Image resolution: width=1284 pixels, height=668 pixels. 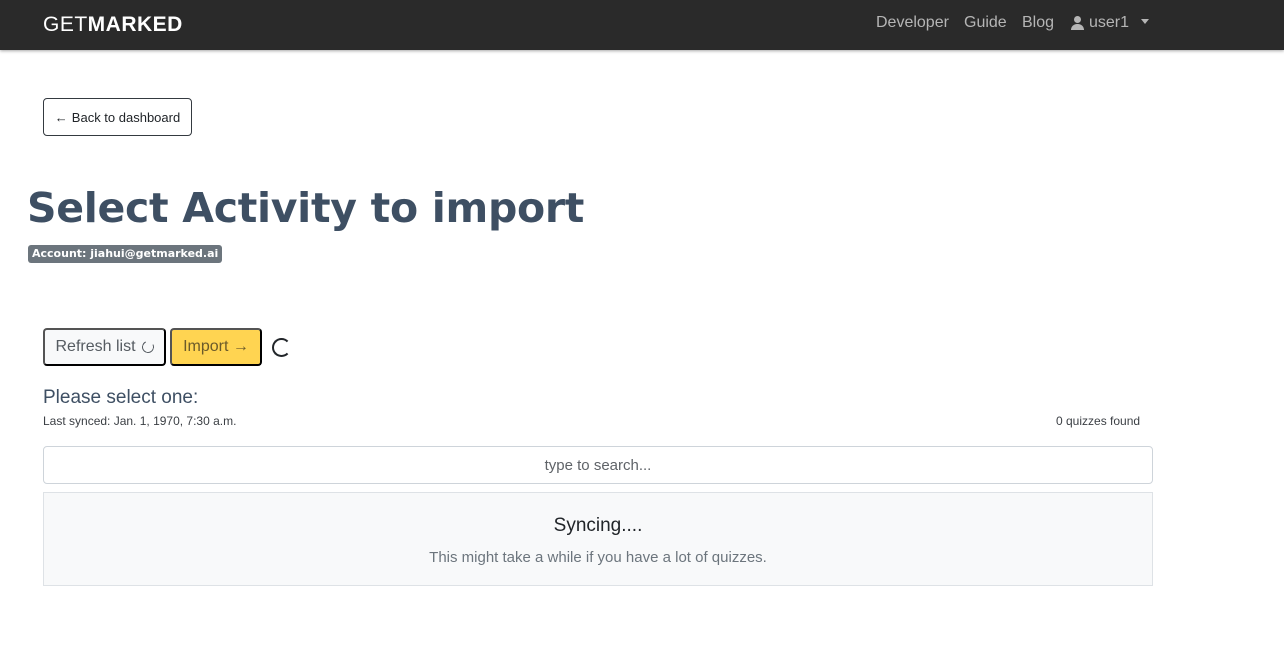 I want to click on loading-spinner-icon, so click(x=281, y=347).